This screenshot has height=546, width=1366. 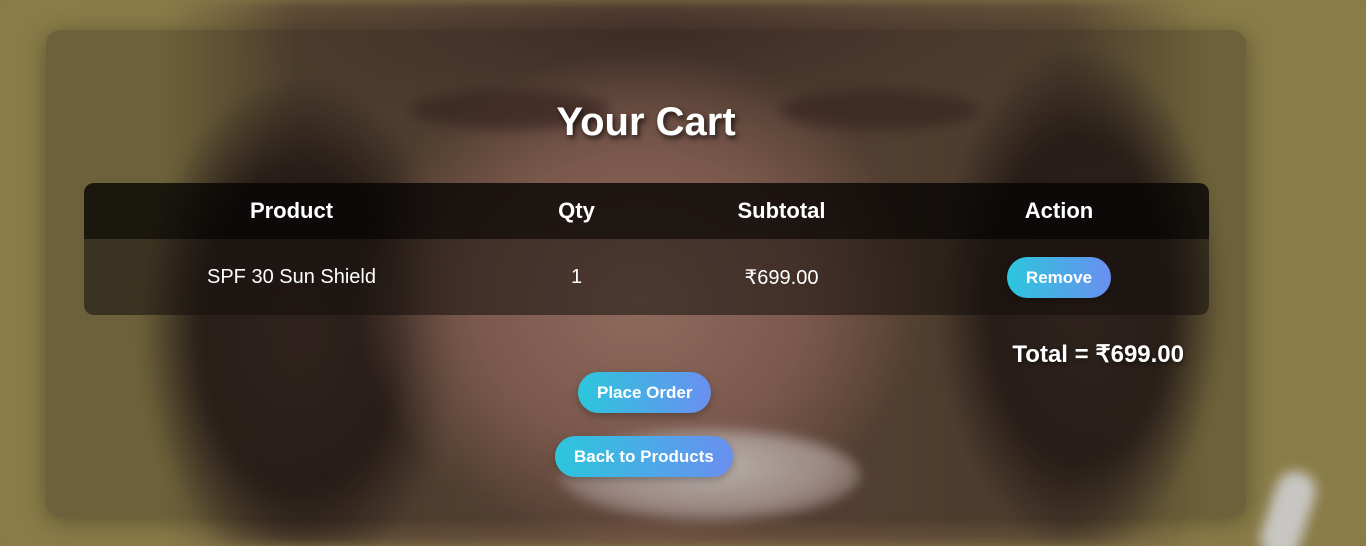 I want to click on column-header-action: Action, so click(x=1059, y=210).